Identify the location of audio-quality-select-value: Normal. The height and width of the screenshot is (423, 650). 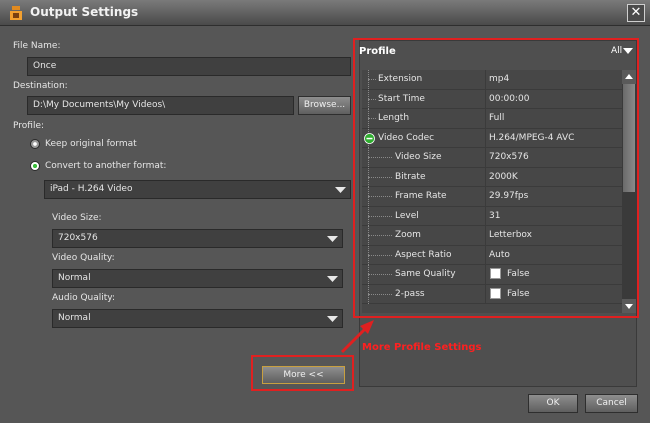
(74, 318).